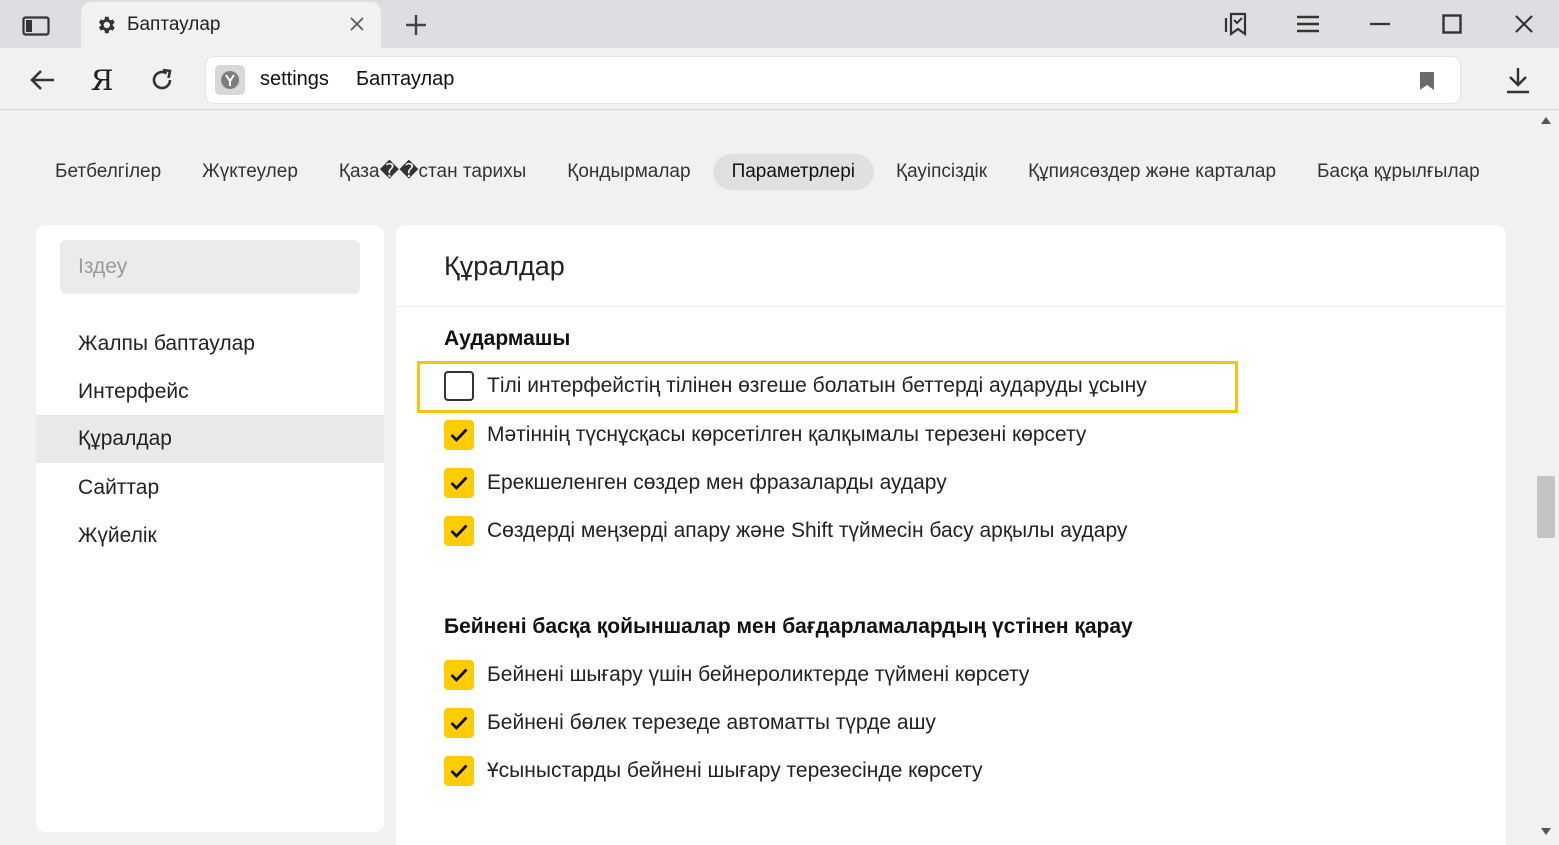  What do you see at coordinates (210, 267) in the screenshot?
I see `search-input` at bounding box center [210, 267].